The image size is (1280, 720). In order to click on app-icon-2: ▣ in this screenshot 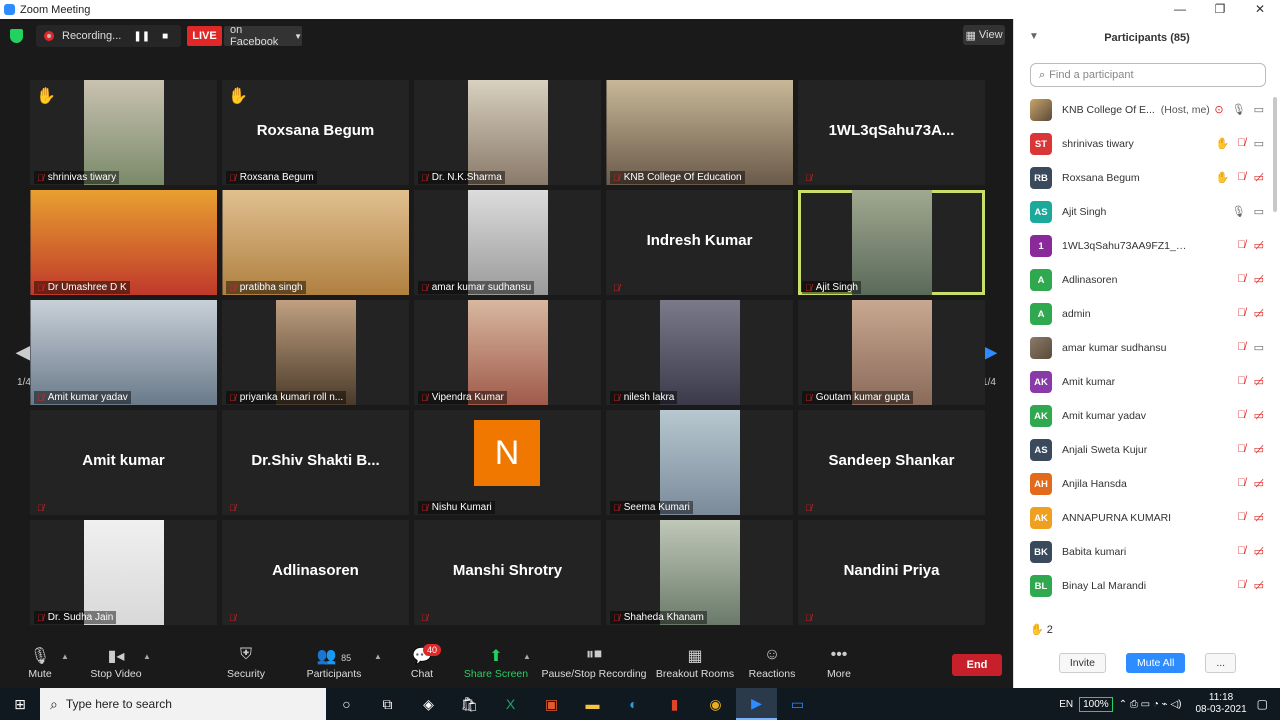, I will do `click(551, 704)`.